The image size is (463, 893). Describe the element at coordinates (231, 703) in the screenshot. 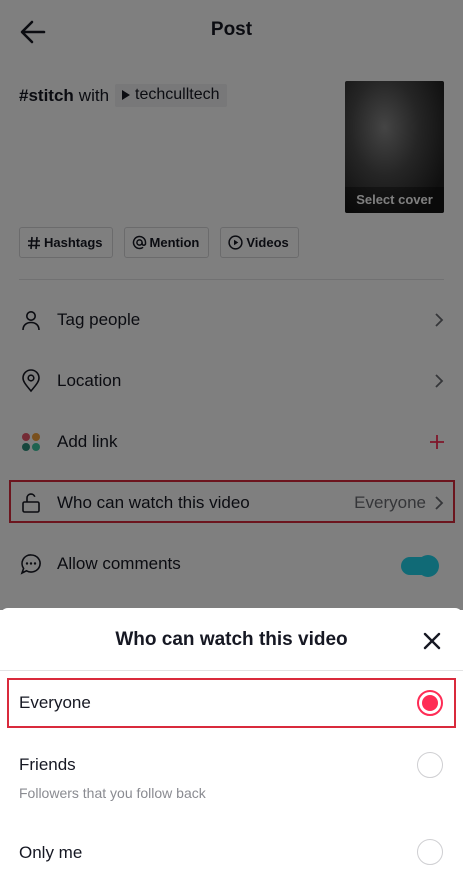

I see `option-everyone-highlight` at that location.